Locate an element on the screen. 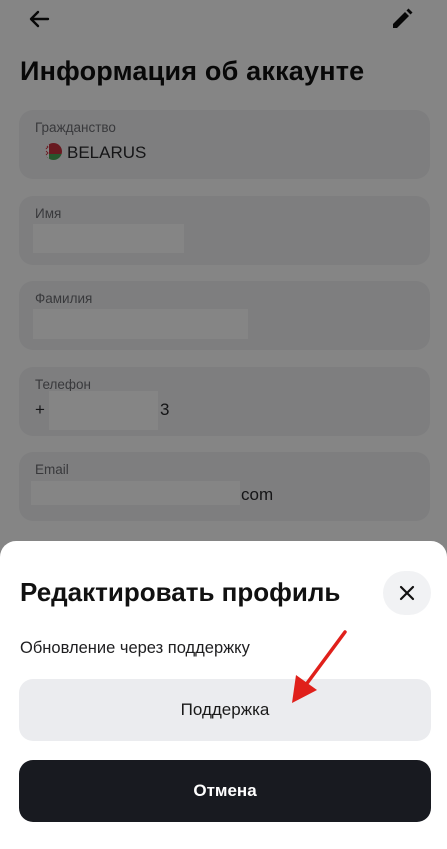  cancel-button: Отмена is located at coordinates (225, 791).